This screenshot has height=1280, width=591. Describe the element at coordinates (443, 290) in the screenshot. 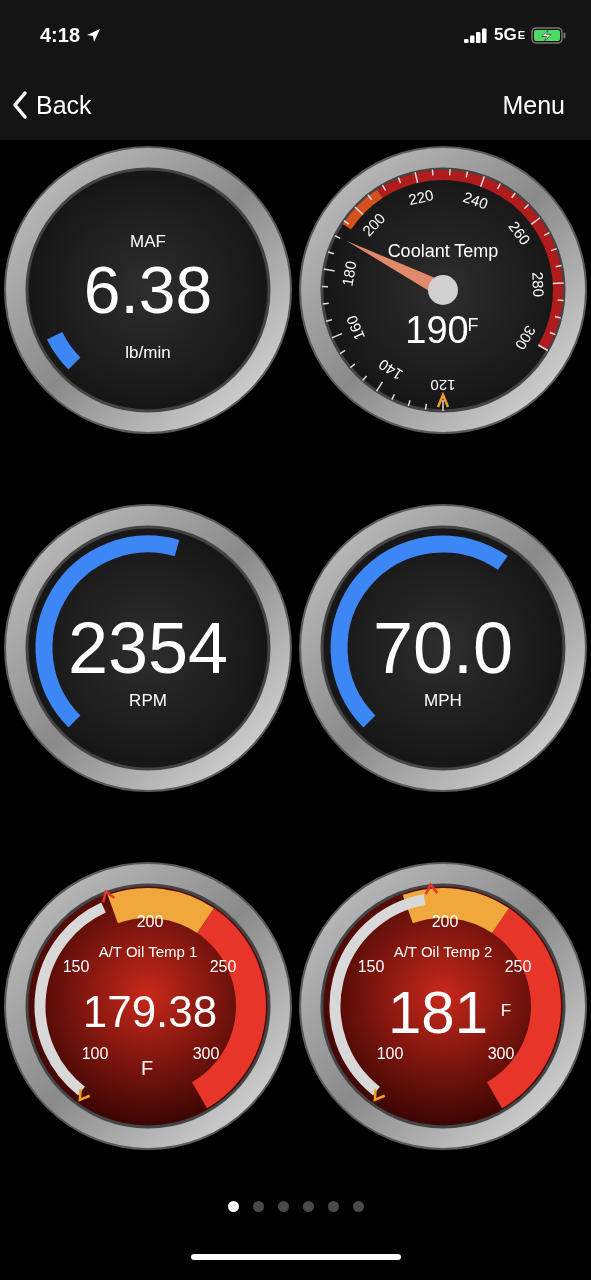

I see `needle-hub` at that location.